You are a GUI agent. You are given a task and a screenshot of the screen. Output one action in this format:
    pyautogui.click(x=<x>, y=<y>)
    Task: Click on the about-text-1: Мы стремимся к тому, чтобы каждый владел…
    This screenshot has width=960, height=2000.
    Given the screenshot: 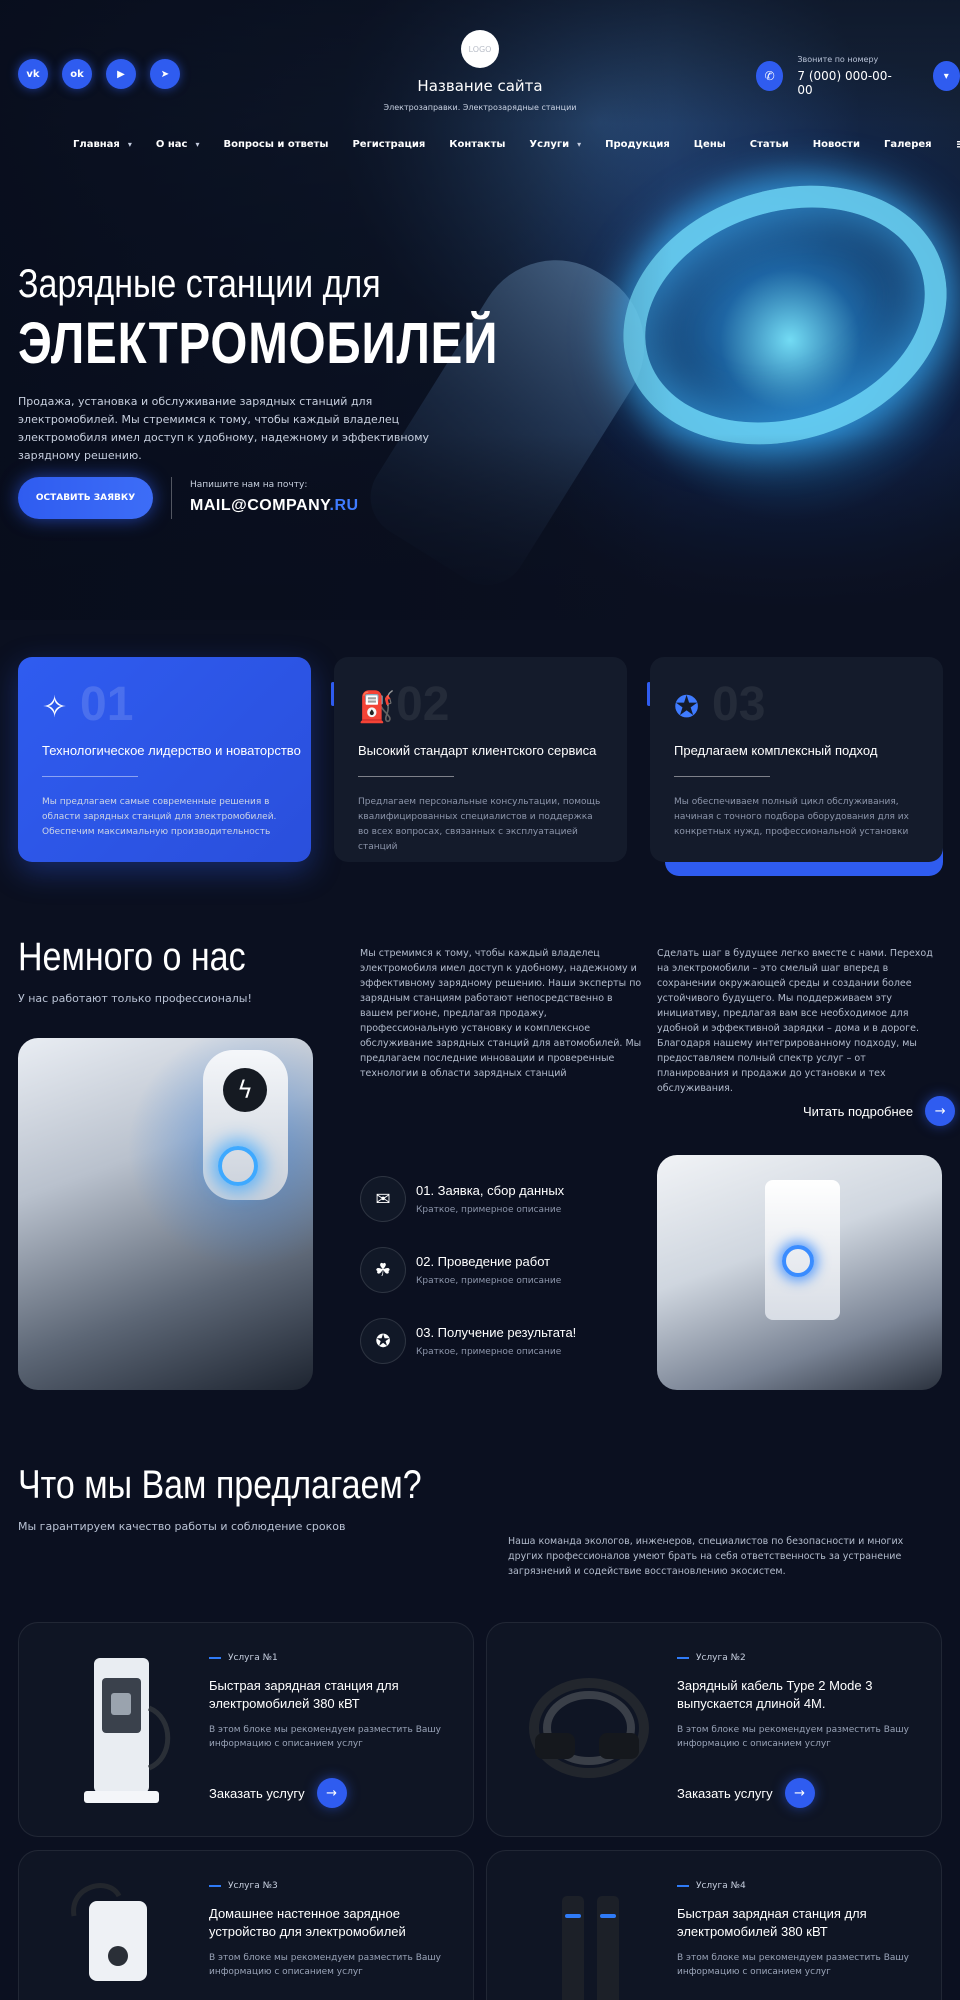 What is the action you would take?
    pyautogui.click(x=501, y=1013)
    